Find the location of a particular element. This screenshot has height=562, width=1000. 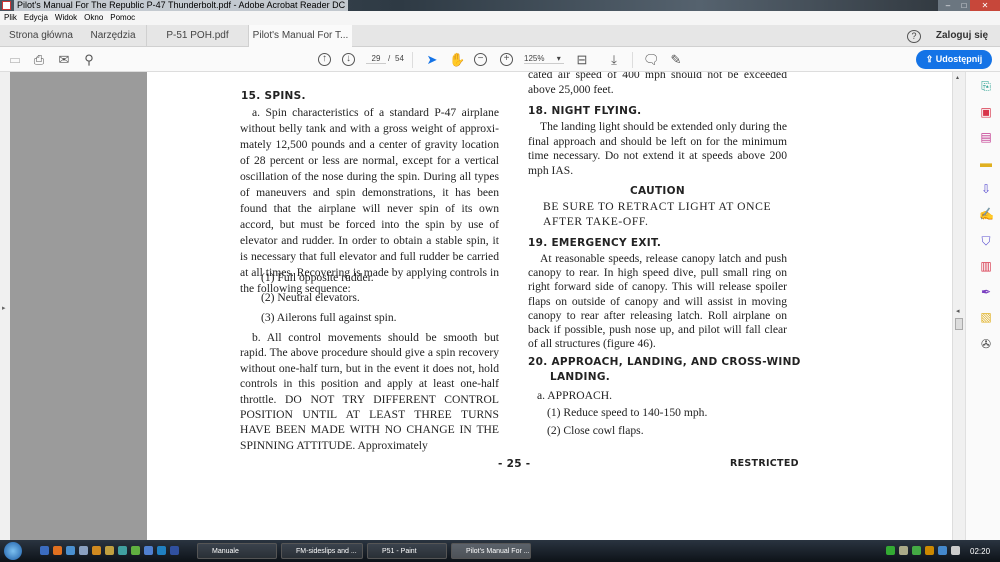

search-icon: ⚲ is located at coordinates (89, 60).